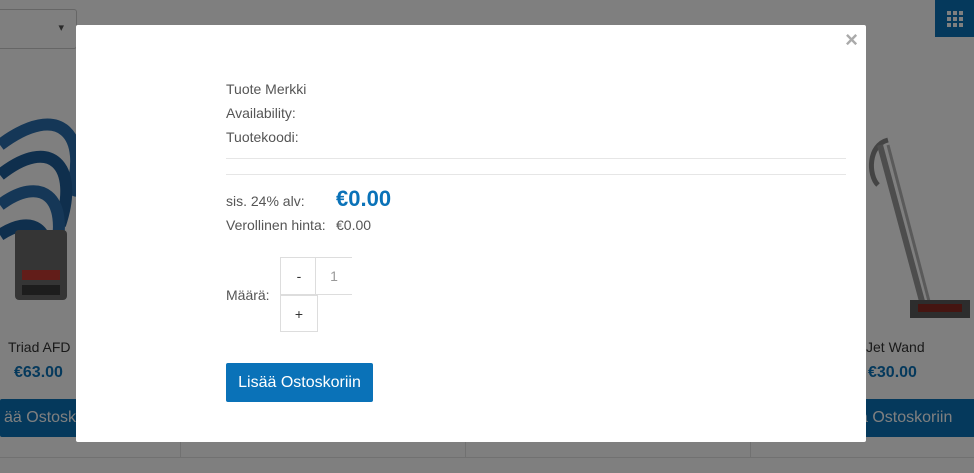 This screenshot has width=974, height=473. I want to click on add-to-cart-button: Lisää Ostoskoriin, so click(299, 382).